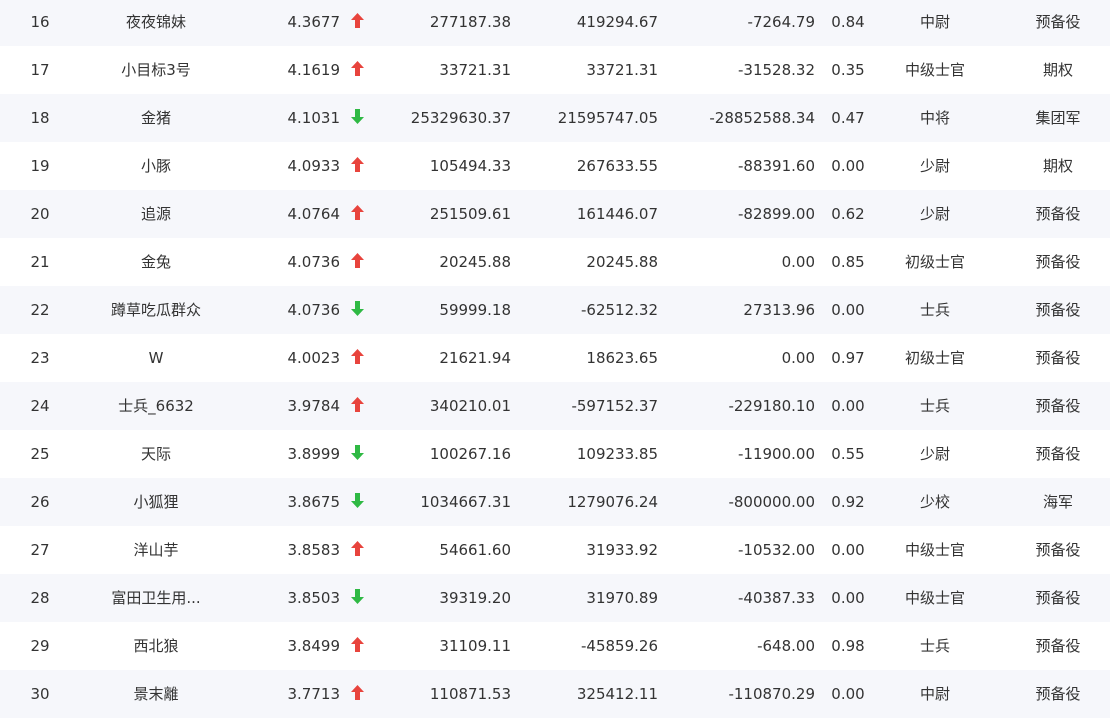  Describe the element at coordinates (848, 118) in the screenshot. I see `ratio-value: 0.47` at that location.